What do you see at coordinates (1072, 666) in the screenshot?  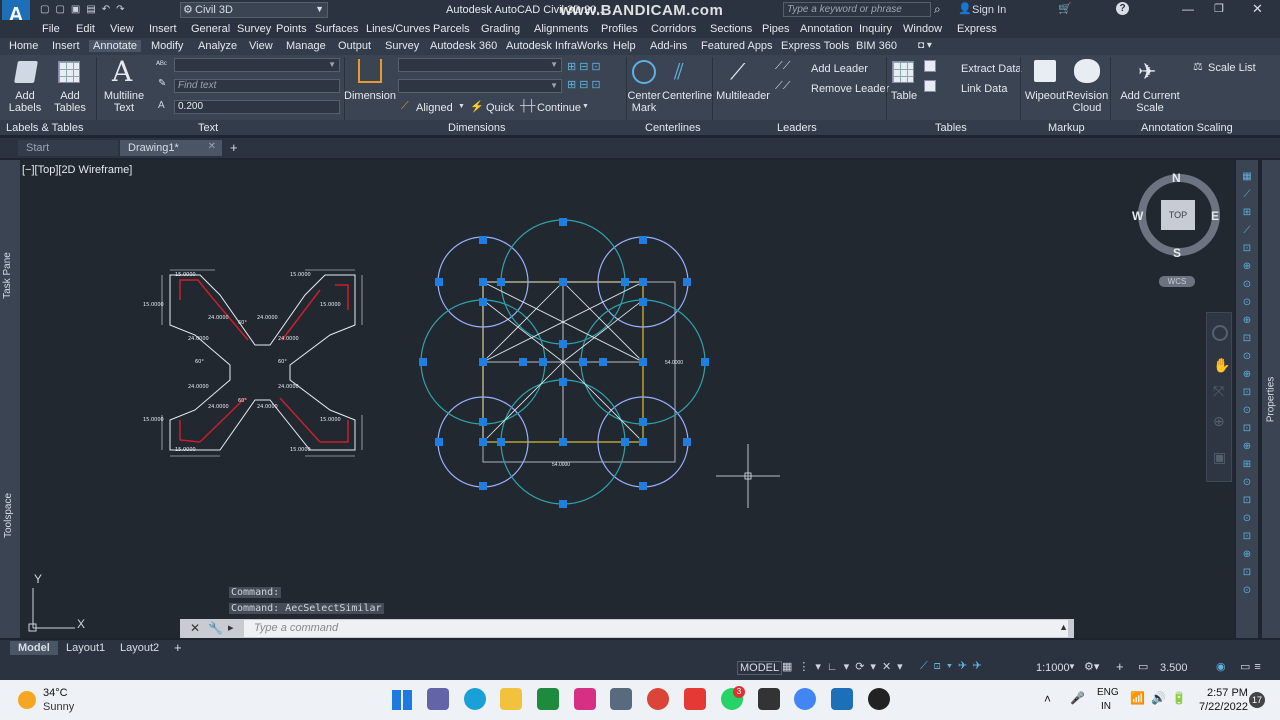 I see `chevron-down-icon: ▼` at bounding box center [1072, 666].